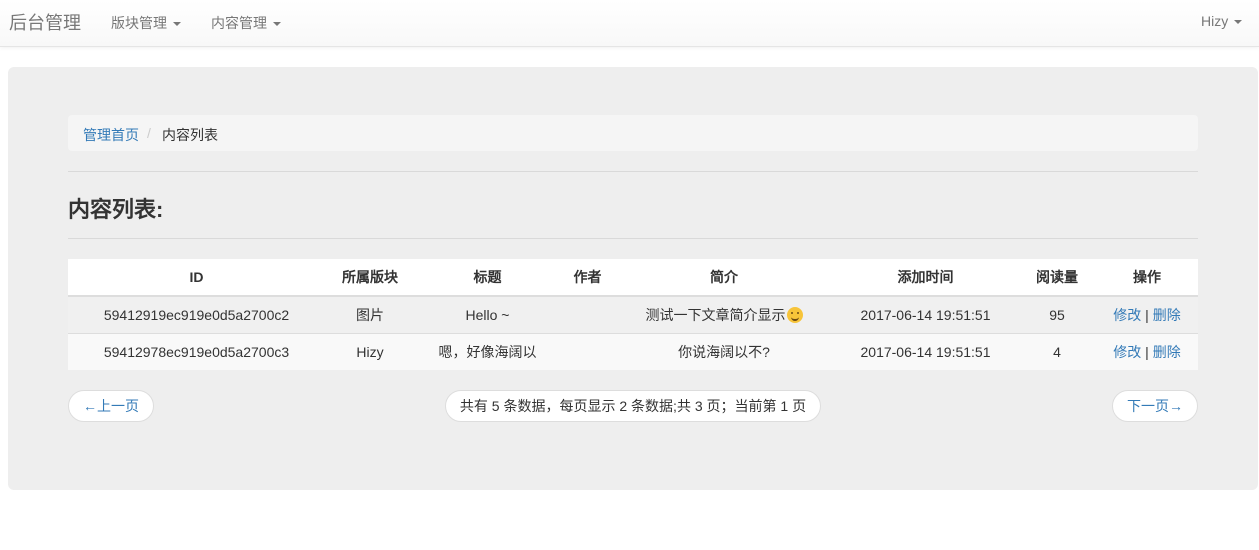 The width and height of the screenshot is (1259, 550). What do you see at coordinates (196, 314) in the screenshot?
I see `cell-id: 59412919ec919e0d5a2700c2` at bounding box center [196, 314].